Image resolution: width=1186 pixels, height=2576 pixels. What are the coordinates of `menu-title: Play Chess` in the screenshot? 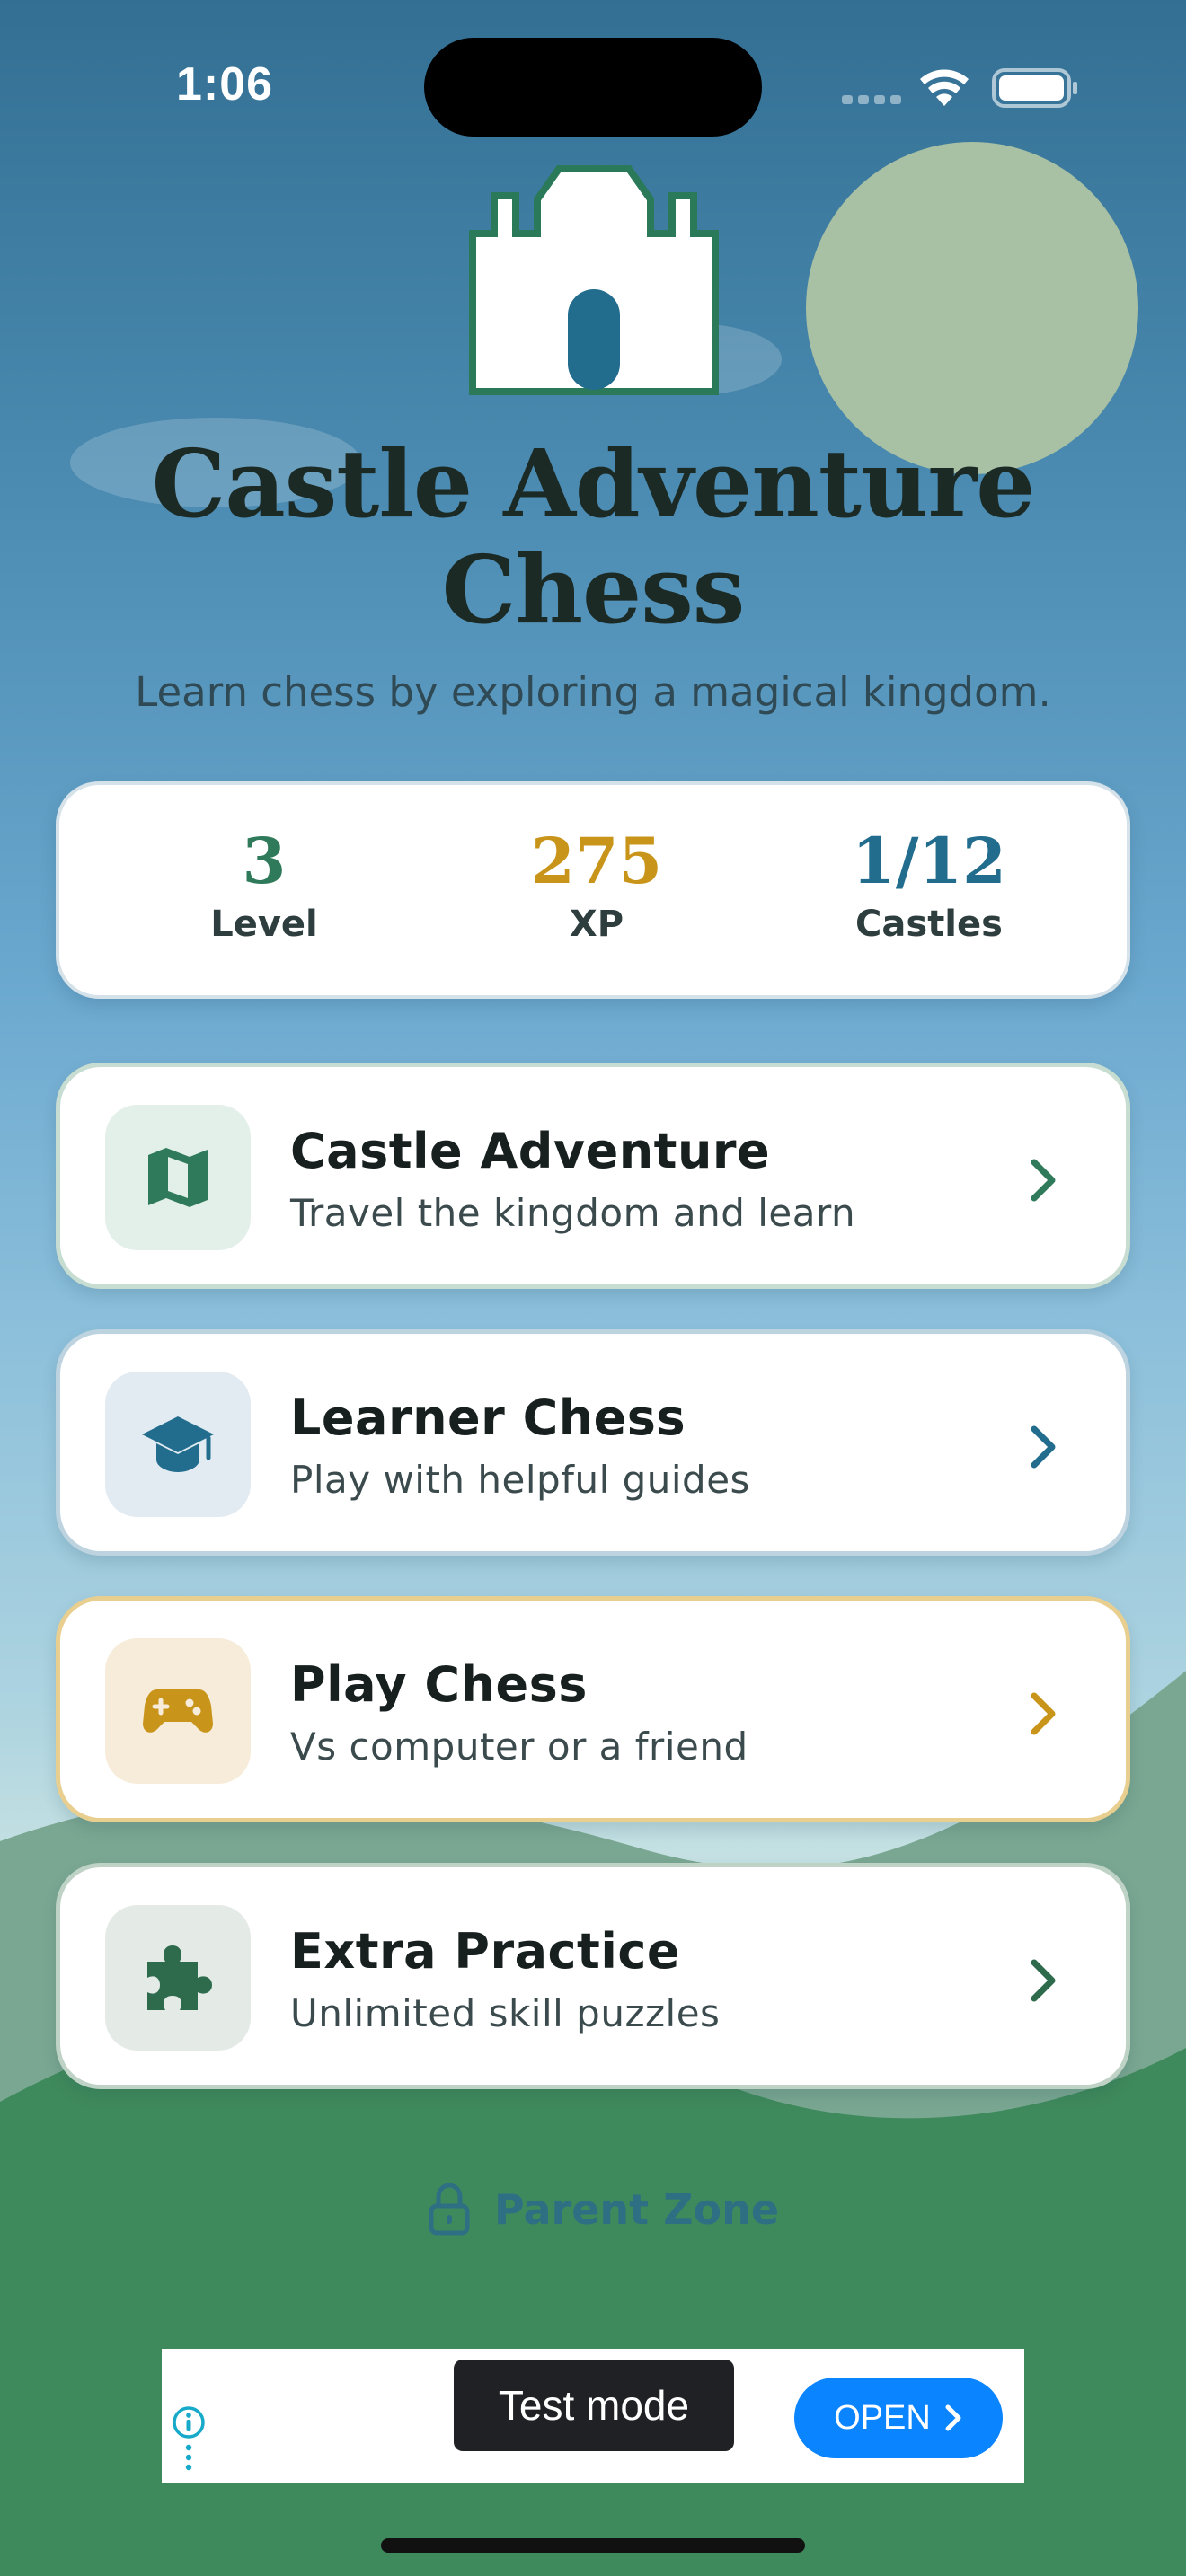 It's located at (439, 1684).